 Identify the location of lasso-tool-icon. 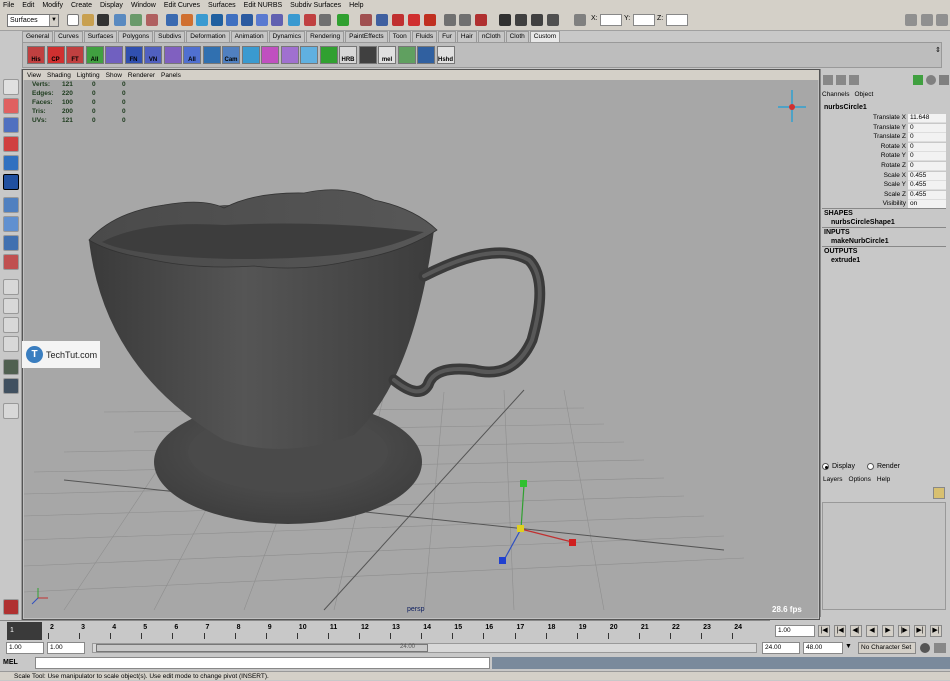
(11, 106).